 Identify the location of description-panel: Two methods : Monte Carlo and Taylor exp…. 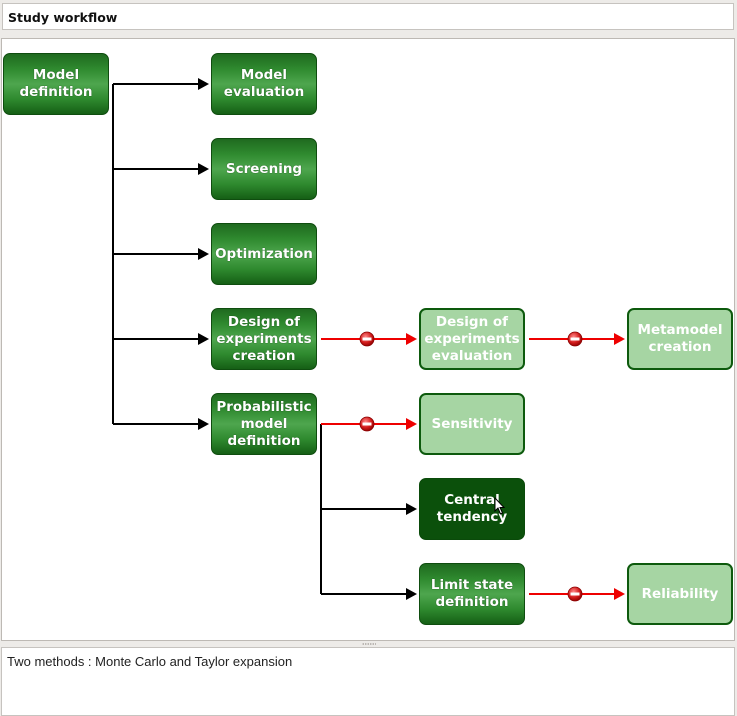
(368, 681).